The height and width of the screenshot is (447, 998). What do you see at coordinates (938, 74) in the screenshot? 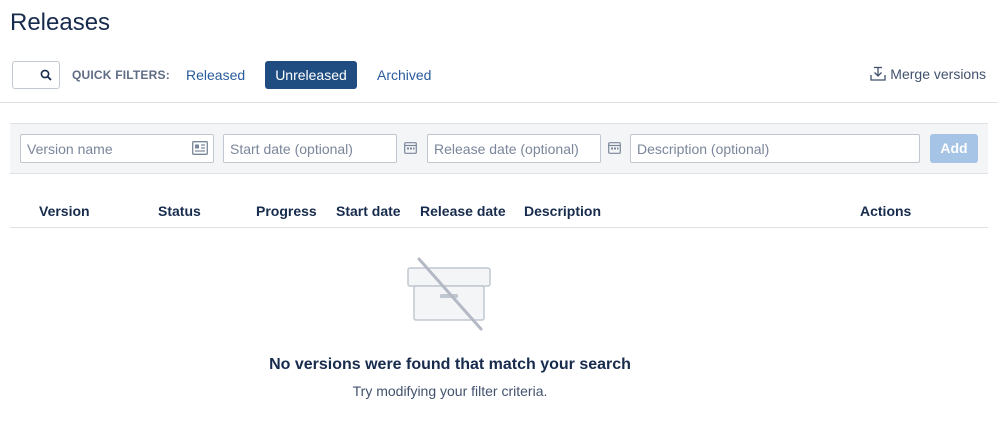
I see `merge-versions-label: Merge versions` at bounding box center [938, 74].